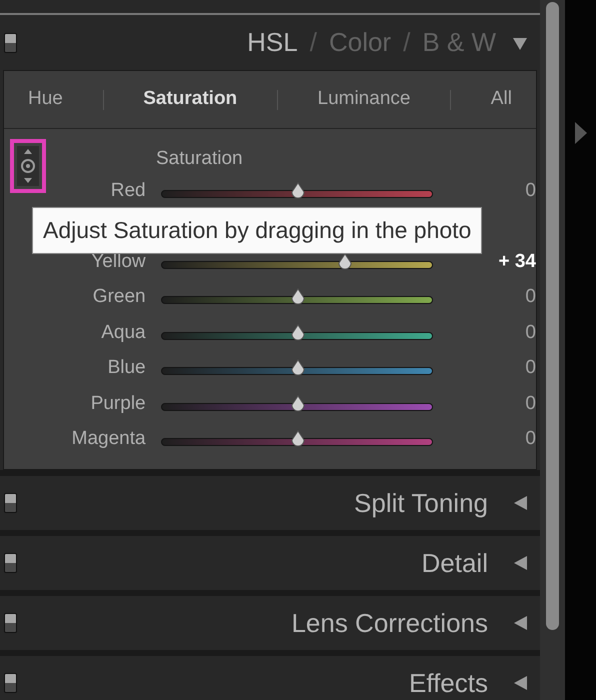 The height and width of the screenshot is (700, 596). What do you see at coordinates (128, 190) in the screenshot?
I see `slider-label: Red` at bounding box center [128, 190].